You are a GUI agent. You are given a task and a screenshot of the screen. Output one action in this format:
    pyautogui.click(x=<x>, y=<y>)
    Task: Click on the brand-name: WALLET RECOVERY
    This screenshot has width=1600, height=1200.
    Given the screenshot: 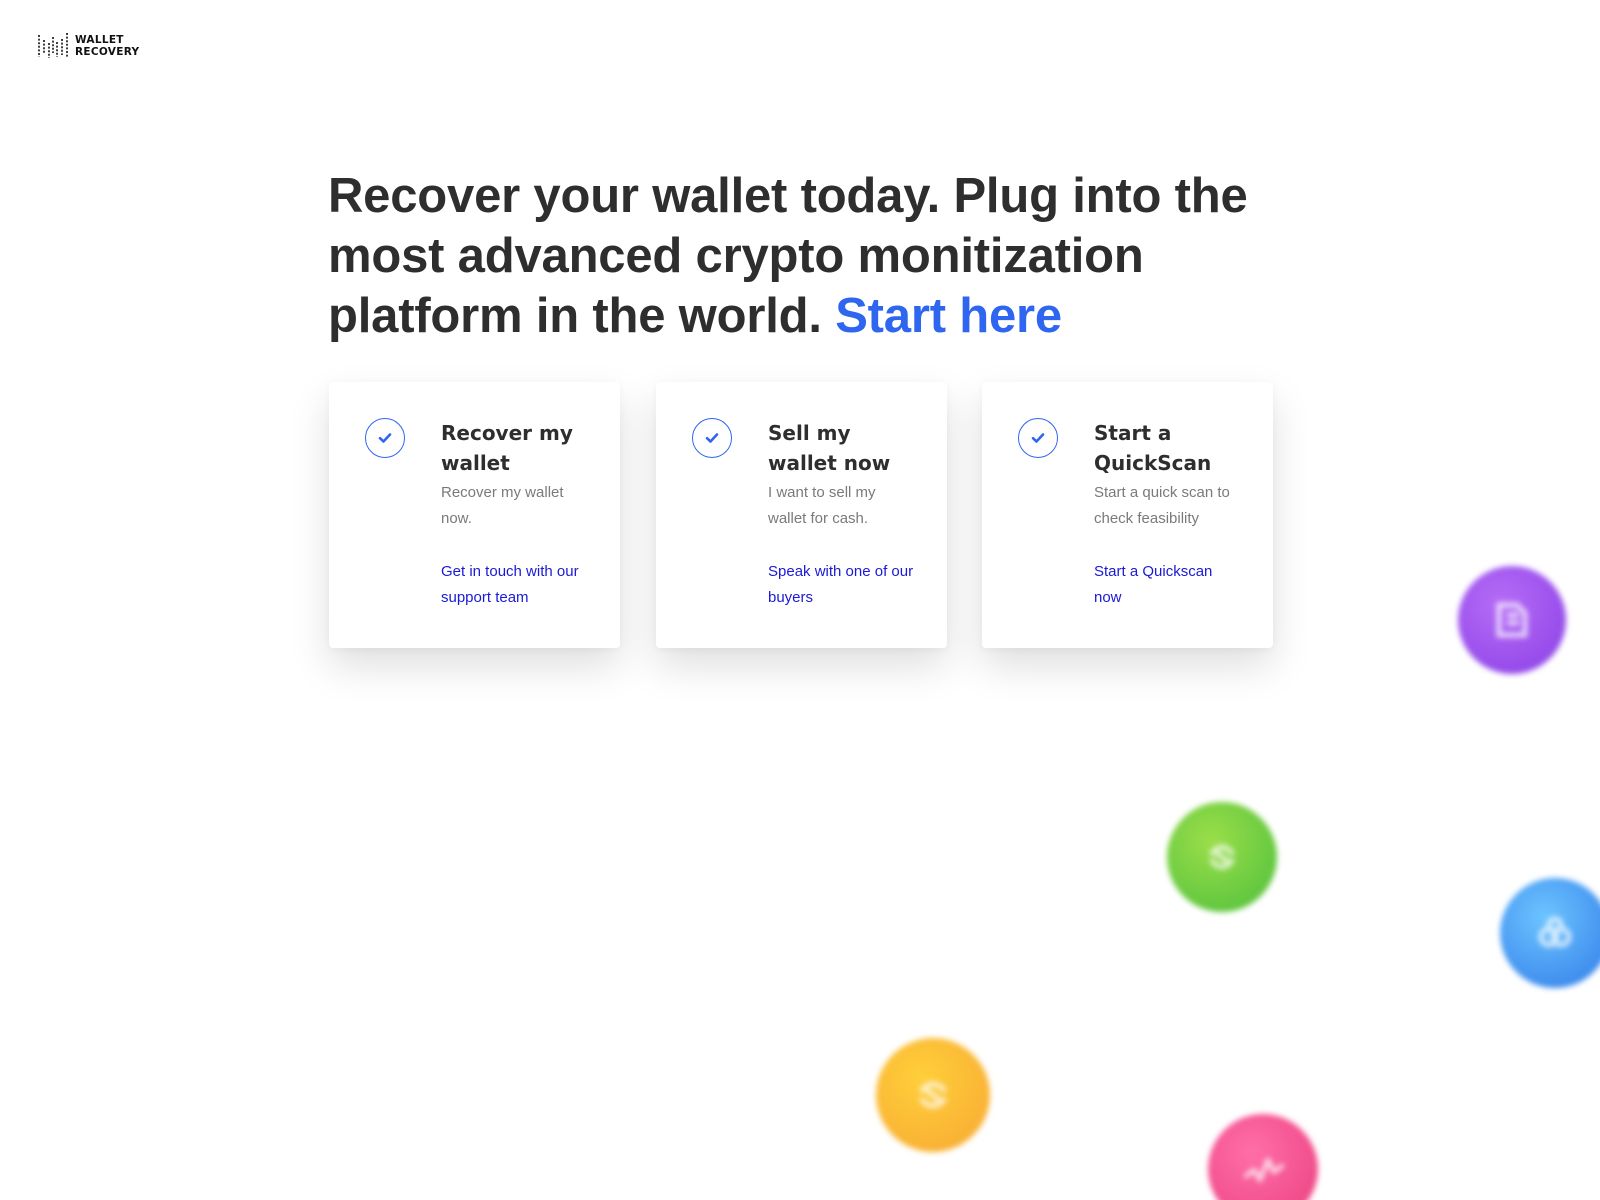 What is the action you would take?
    pyautogui.click(x=107, y=46)
    